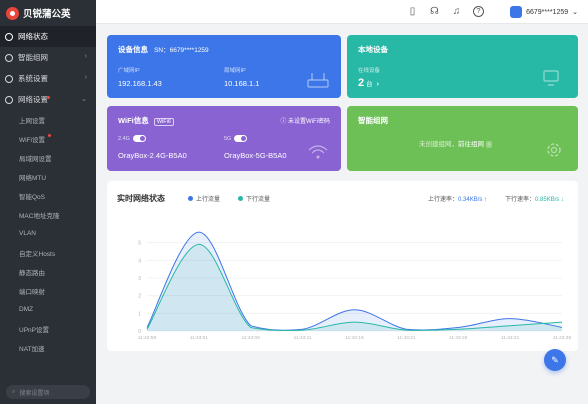 The width and height of the screenshot is (588, 404). Describe the element at coordinates (462, 66) in the screenshot. I see `local-devices-card: 本地设备 在线设备 2 台 ›` at that location.